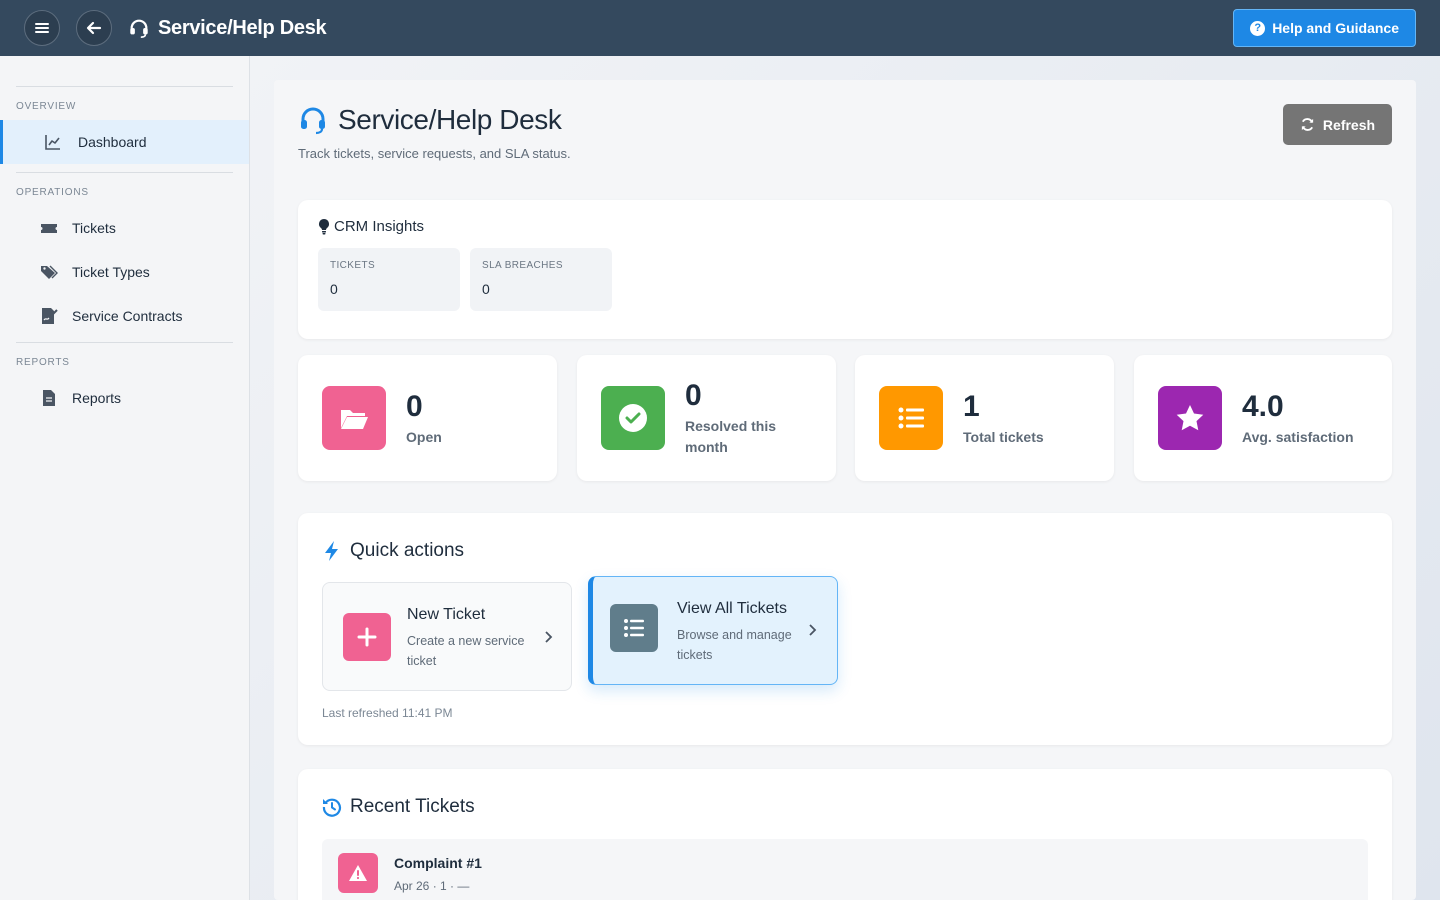 Image resolution: width=1440 pixels, height=900 pixels. I want to click on quick-action-title: New Ticket, so click(446, 614).